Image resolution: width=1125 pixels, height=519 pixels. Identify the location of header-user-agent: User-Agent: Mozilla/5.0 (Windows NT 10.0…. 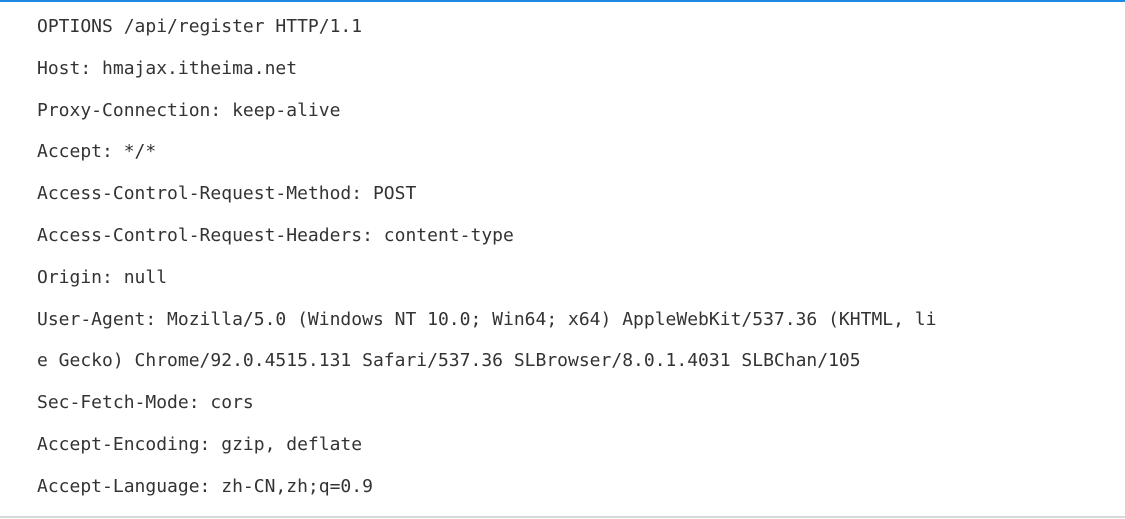
(487, 319).